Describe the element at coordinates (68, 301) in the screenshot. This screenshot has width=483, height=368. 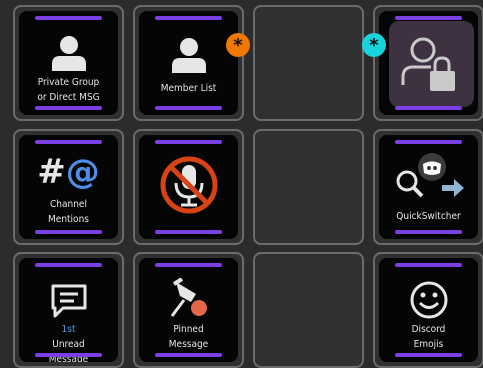
I see `message-icon` at that location.